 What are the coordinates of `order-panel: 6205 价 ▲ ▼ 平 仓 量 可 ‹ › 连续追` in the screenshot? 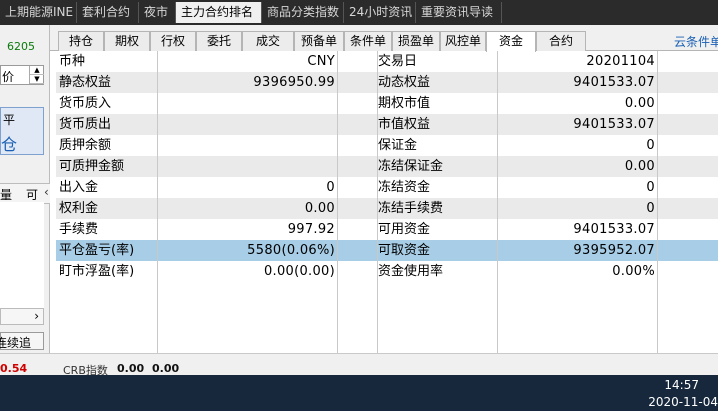 It's located at (25, 189).